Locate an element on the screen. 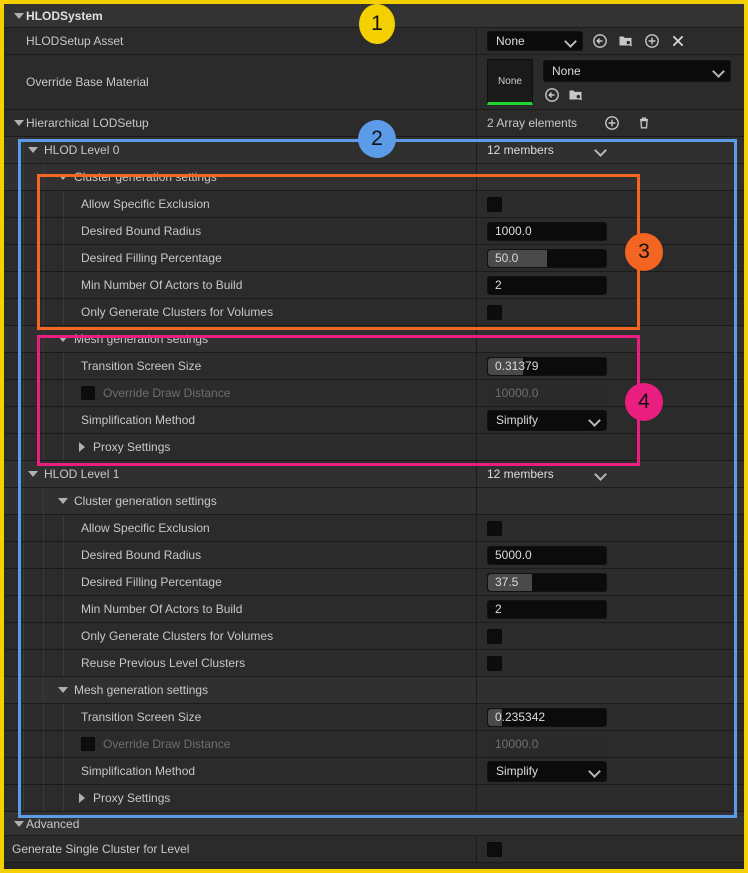  override-base-material-picker: None is located at coordinates (637, 71).